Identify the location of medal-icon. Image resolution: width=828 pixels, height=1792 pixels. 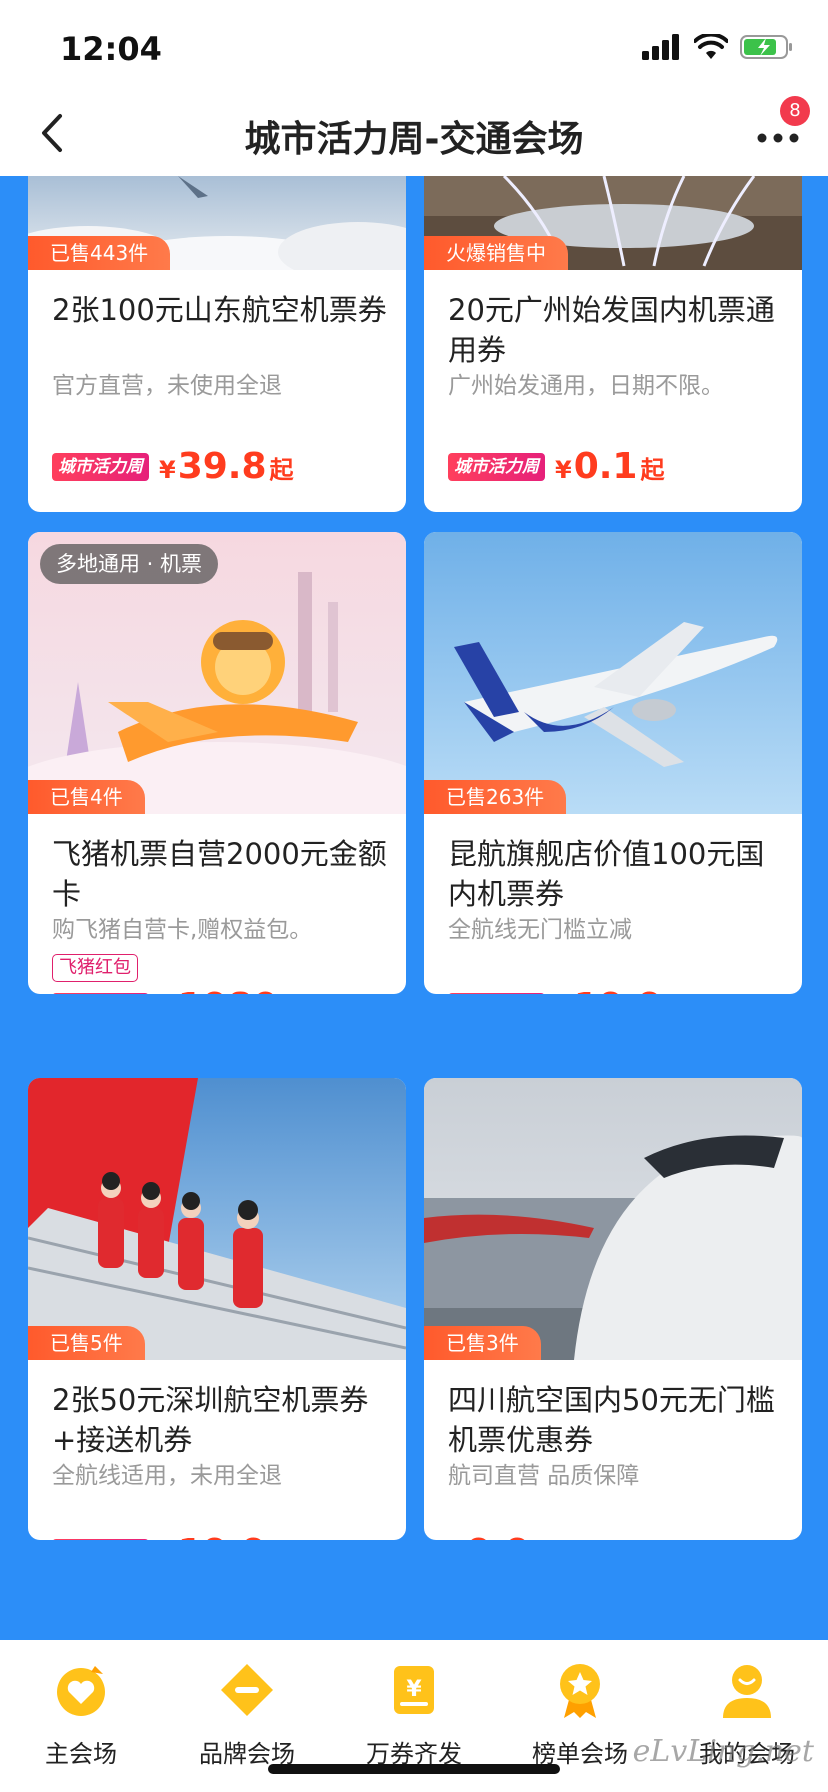
(580, 1691).